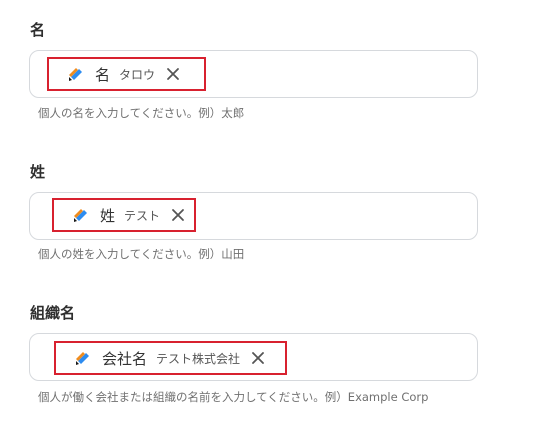 This screenshot has height=432, width=559. What do you see at coordinates (108, 215) in the screenshot?
I see `token-name: 姓` at bounding box center [108, 215].